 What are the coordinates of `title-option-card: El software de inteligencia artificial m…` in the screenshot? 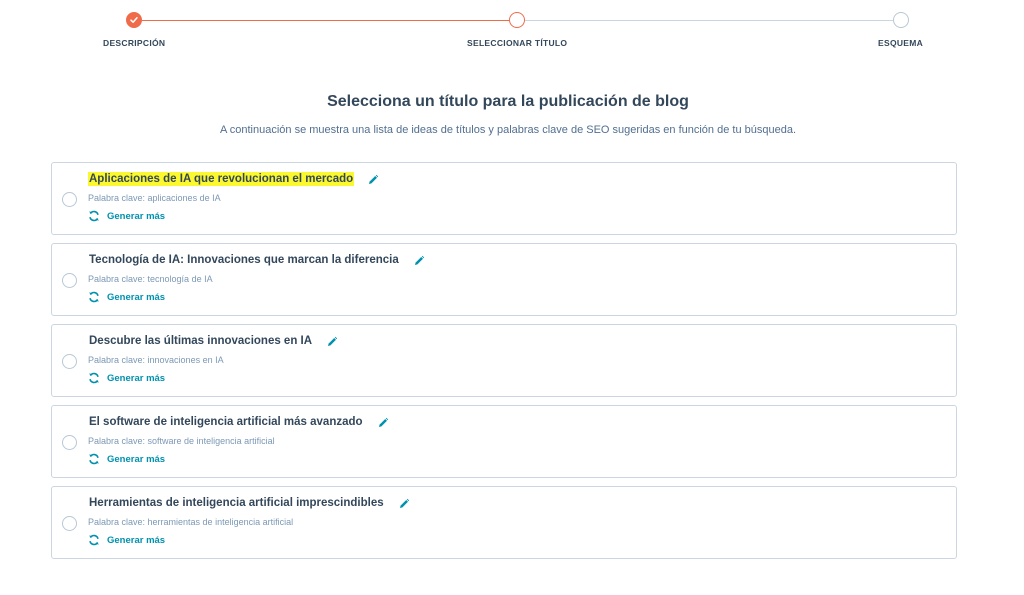 It's located at (504, 441).